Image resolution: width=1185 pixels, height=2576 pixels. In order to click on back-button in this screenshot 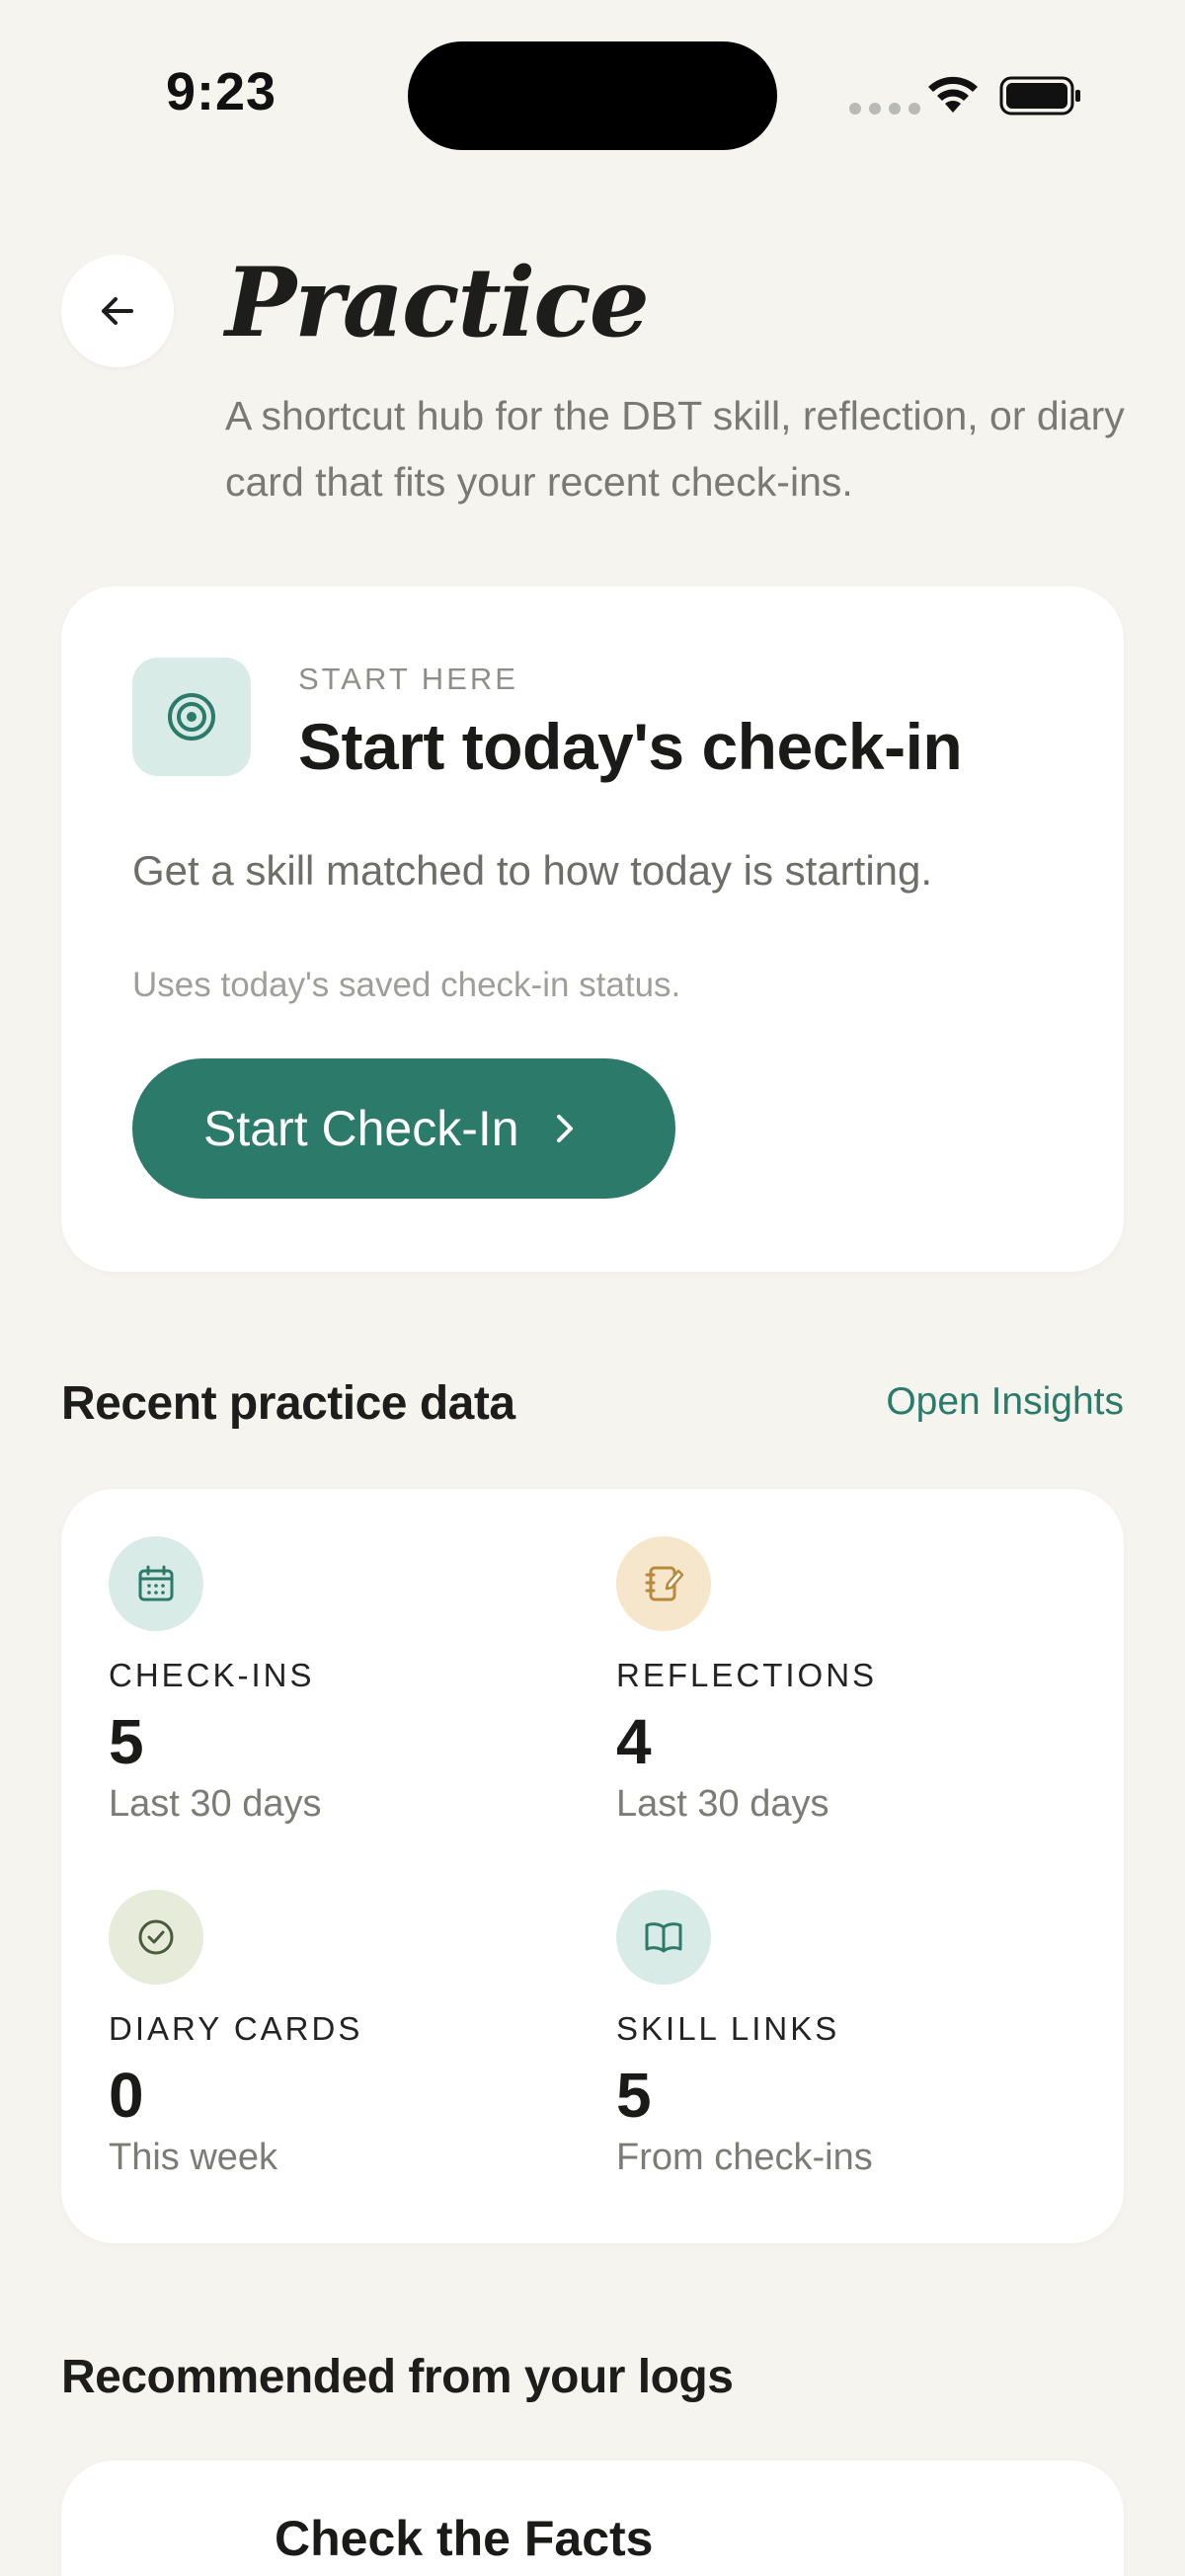, I will do `click(118, 311)`.